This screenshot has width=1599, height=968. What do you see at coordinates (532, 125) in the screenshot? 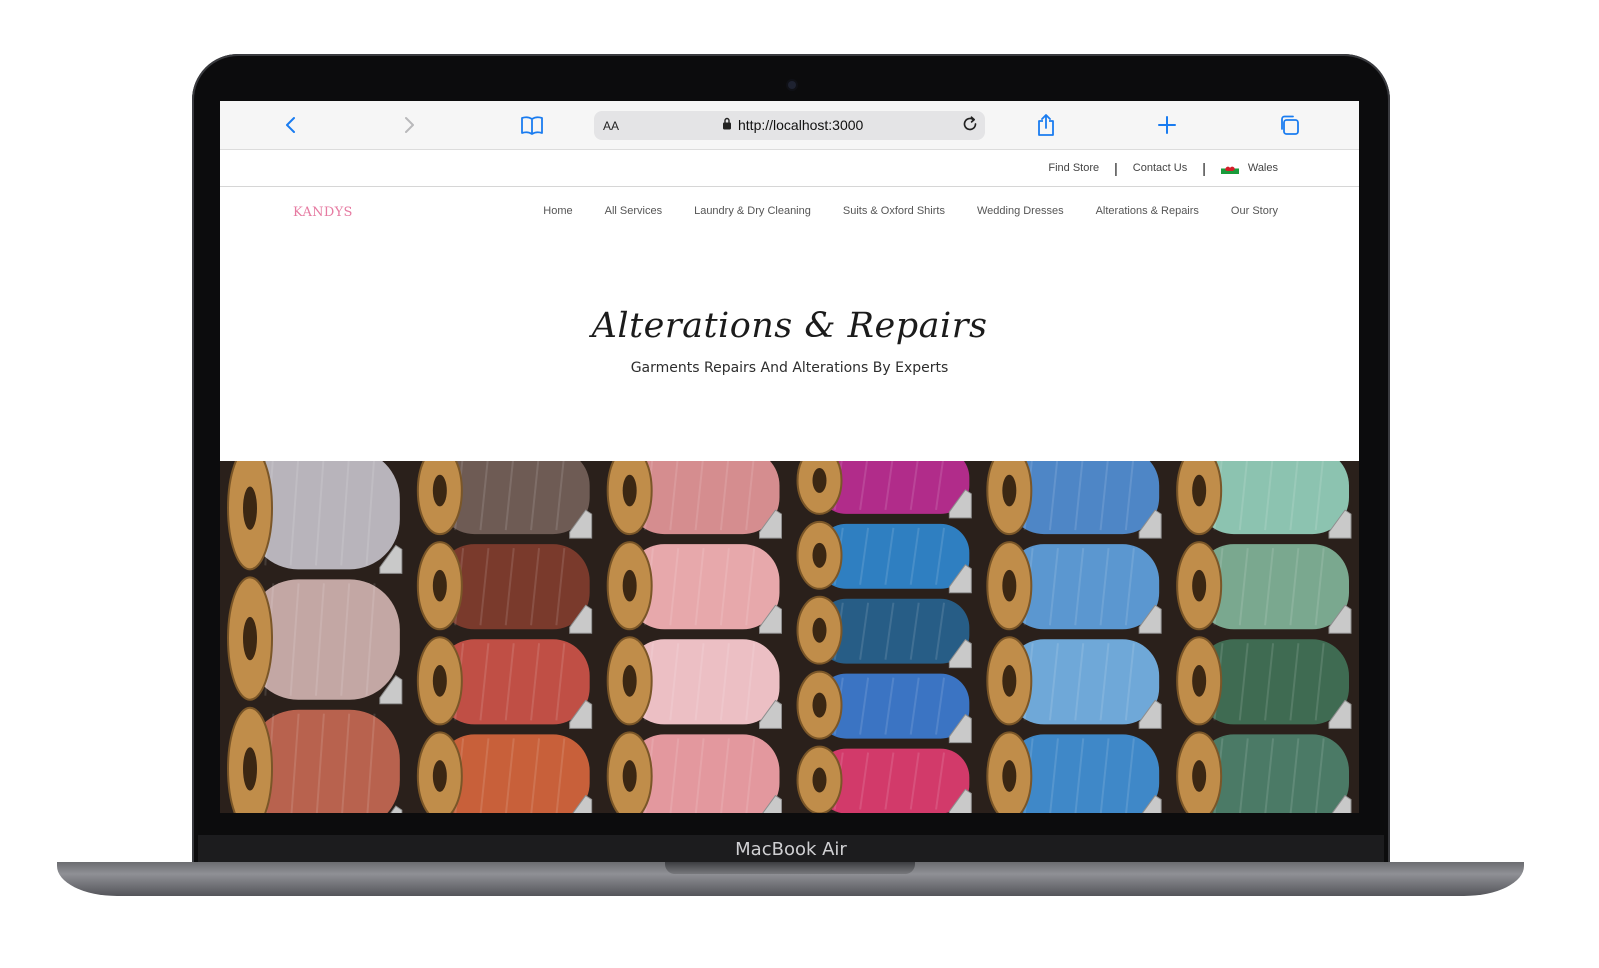
I see `bookmarks-icon` at bounding box center [532, 125].